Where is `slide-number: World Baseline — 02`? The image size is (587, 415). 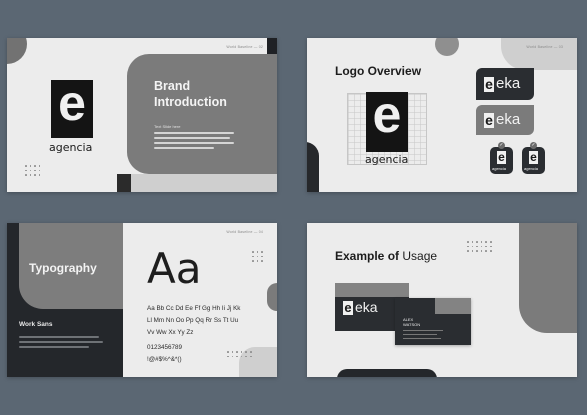 slide-number: World Baseline — 02 is located at coordinates (244, 47).